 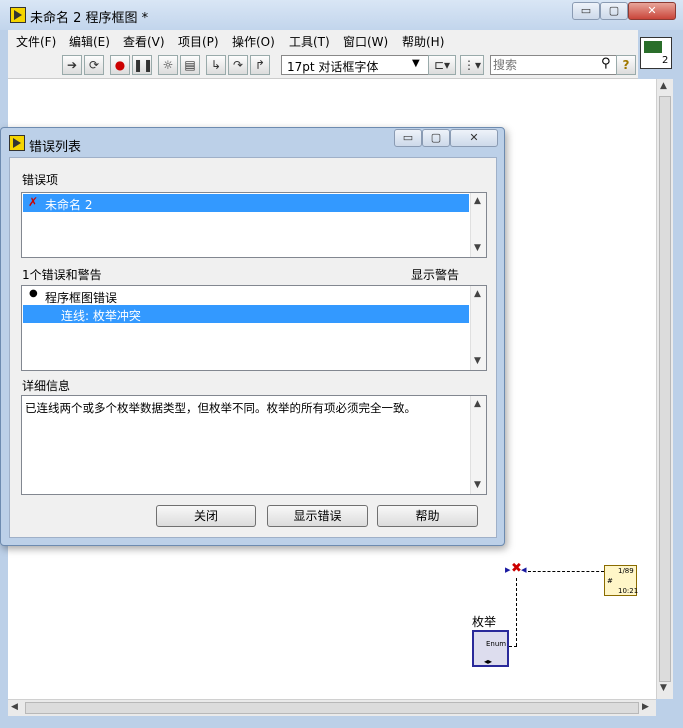 I want to click on highlight-bulb-icon: ☼, so click(x=168, y=65).